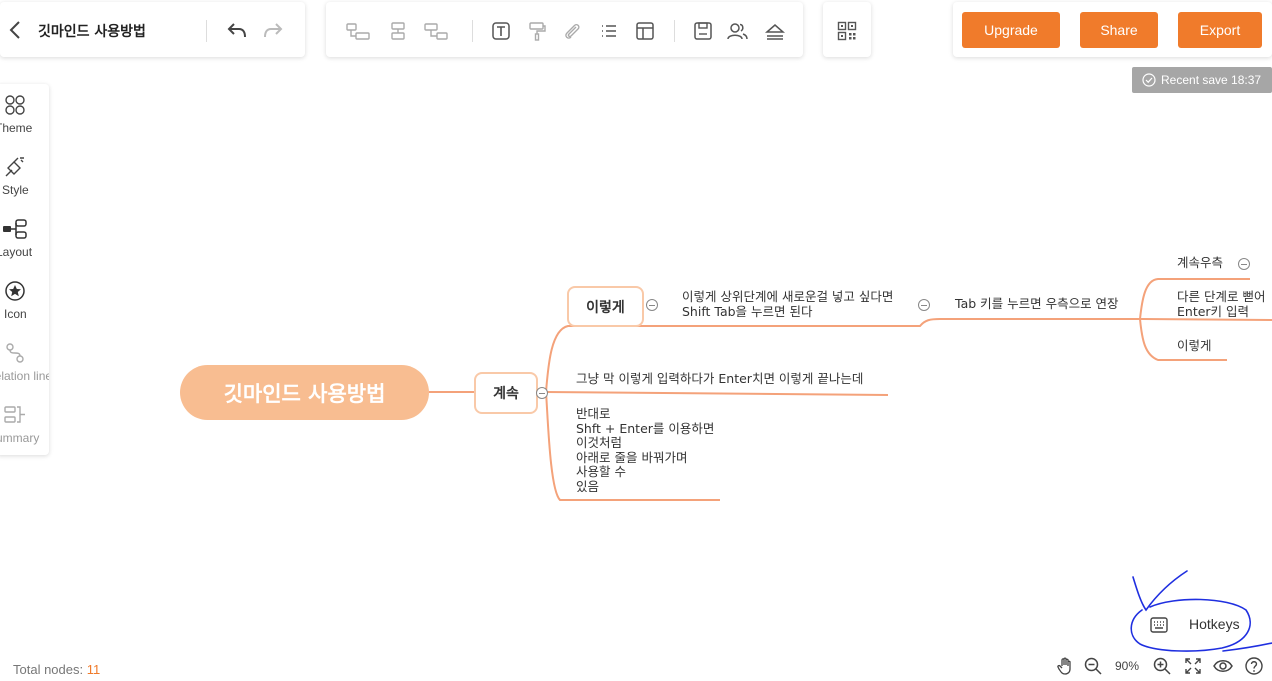 This screenshot has width=1272, height=681. I want to click on zoom-in-button, so click(1162, 666).